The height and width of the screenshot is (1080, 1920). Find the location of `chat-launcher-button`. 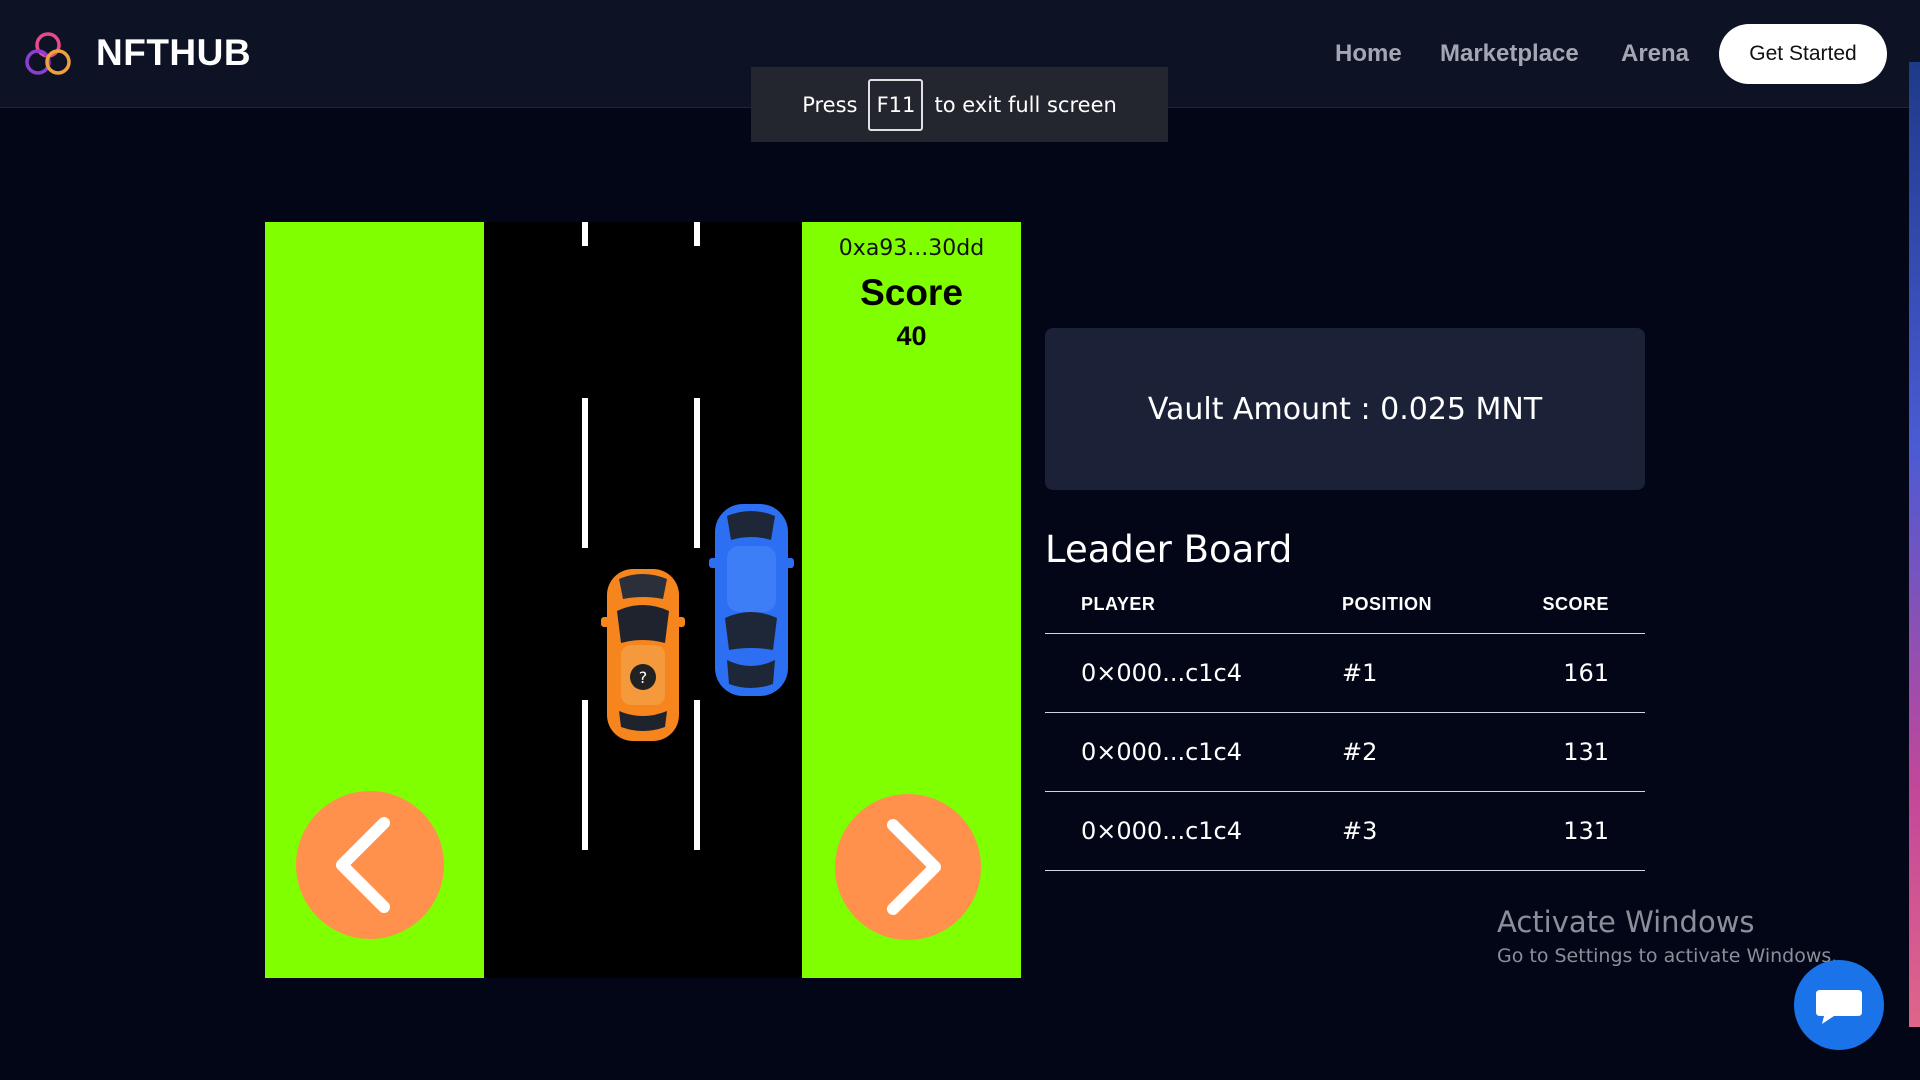

chat-launcher-button is located at coordinates (1839, 1005).